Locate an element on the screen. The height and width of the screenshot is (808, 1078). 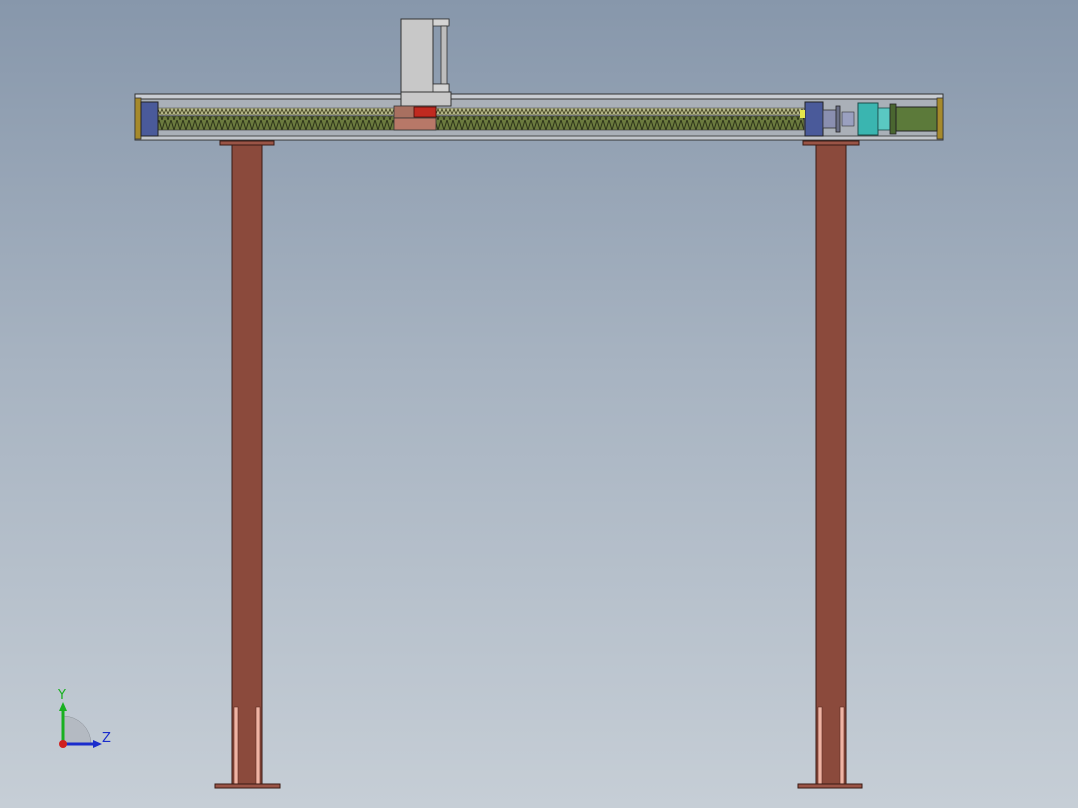
carriage-red-block is located at coordinates (425, 112).